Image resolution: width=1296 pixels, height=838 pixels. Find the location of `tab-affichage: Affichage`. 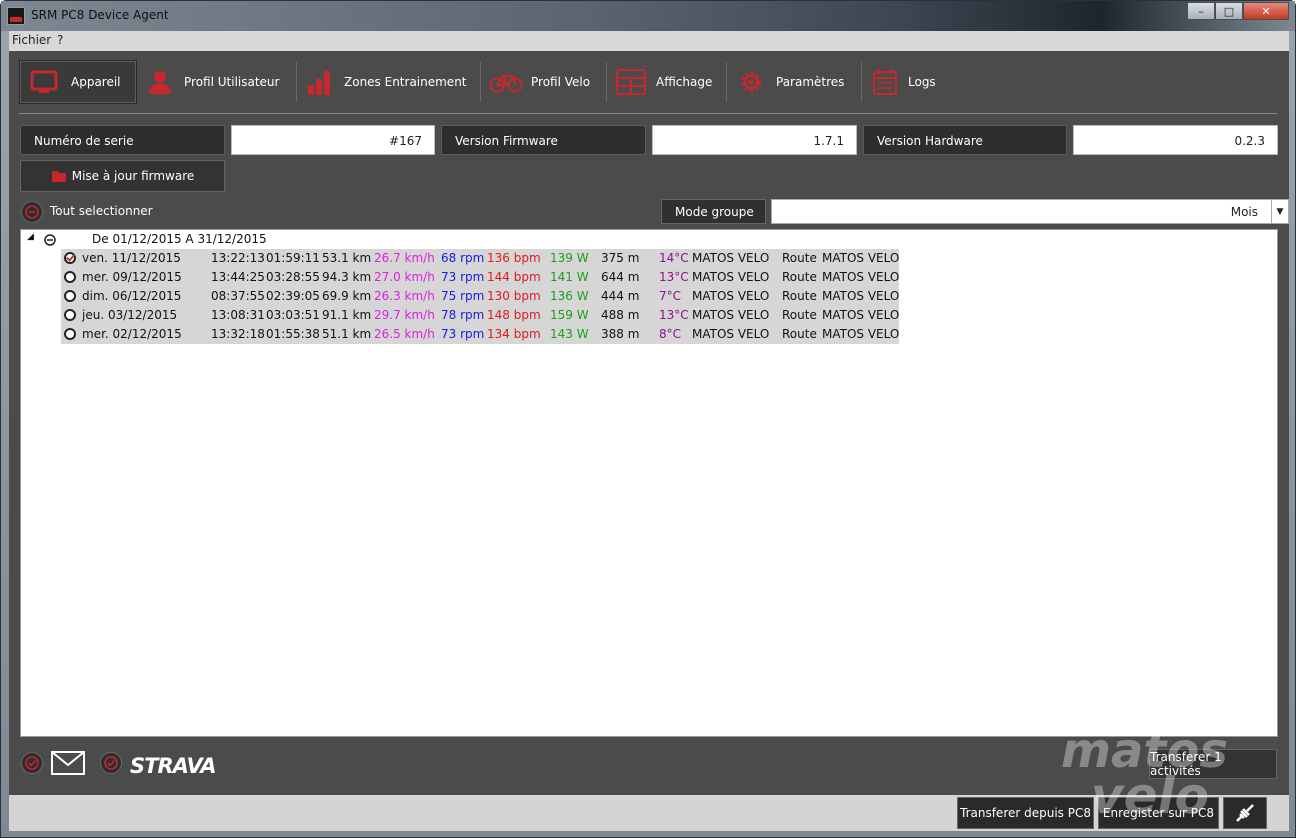

tab-affichage: Affichage is located at coordinates (666, 82).